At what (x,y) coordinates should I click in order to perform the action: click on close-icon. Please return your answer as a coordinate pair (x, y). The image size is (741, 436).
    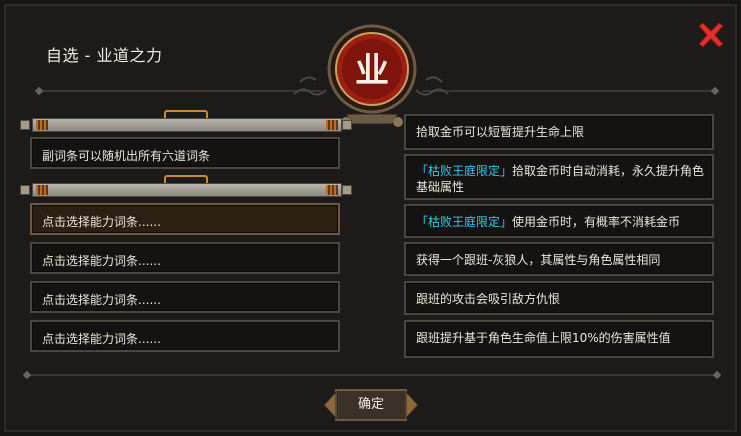
    Looking at the image, I should click on (711, 35).